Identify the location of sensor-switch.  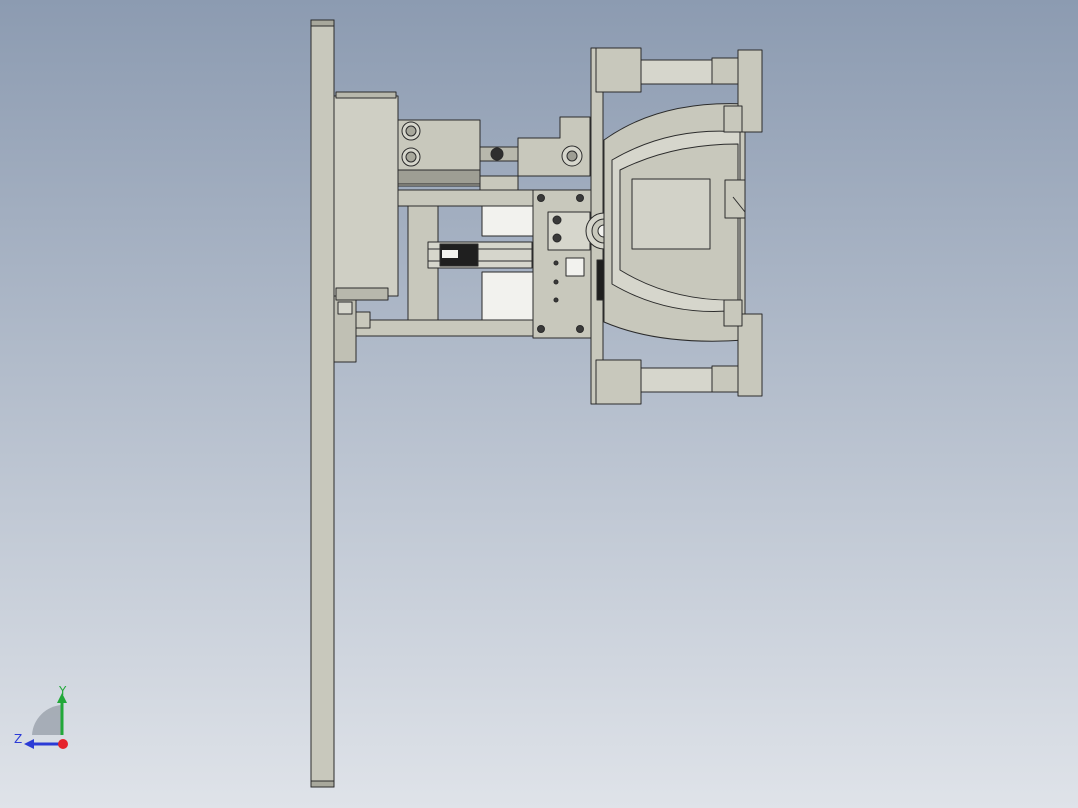
(575, 267).